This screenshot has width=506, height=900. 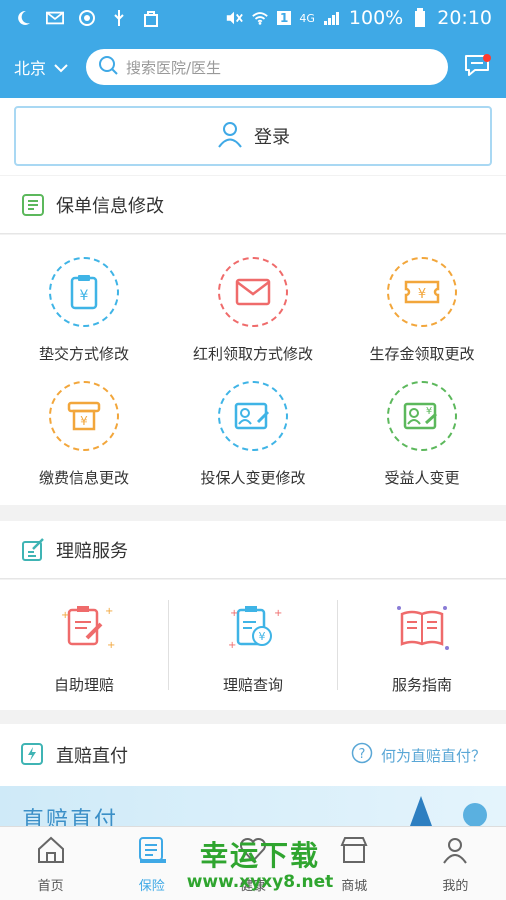 I want to click on id-card-yuan-icon: ¥, so click(x=422, y=416).